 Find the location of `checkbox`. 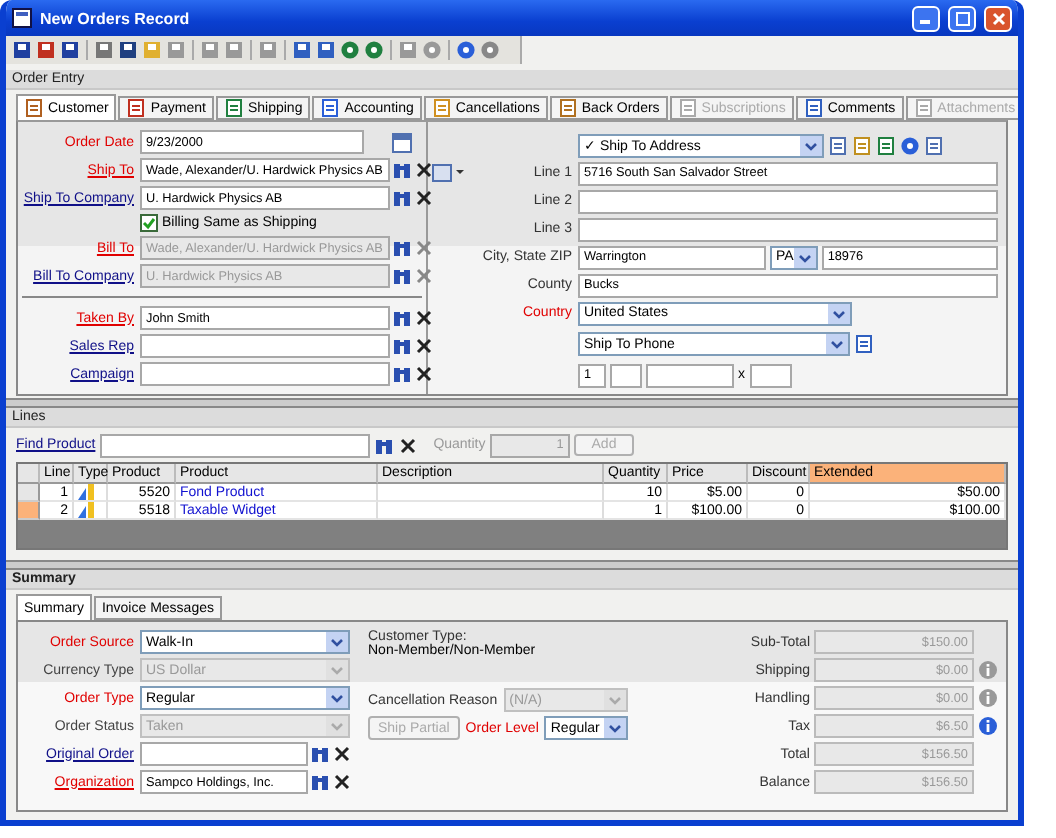

checkbox is located at coordinates (149, 223).